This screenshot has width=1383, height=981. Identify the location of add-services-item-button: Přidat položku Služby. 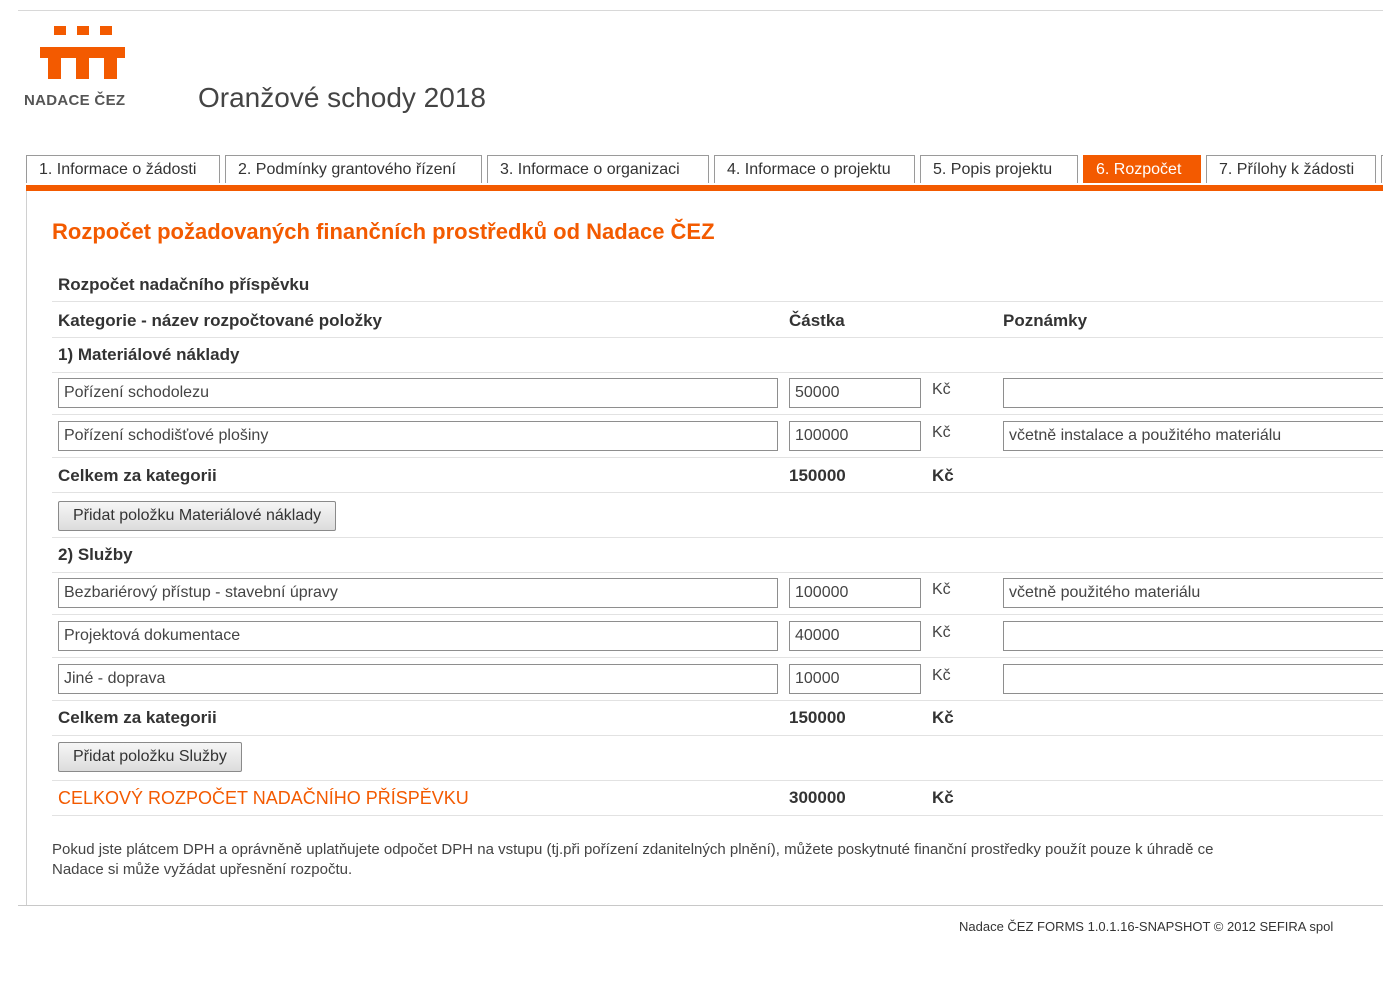
(150, 757).